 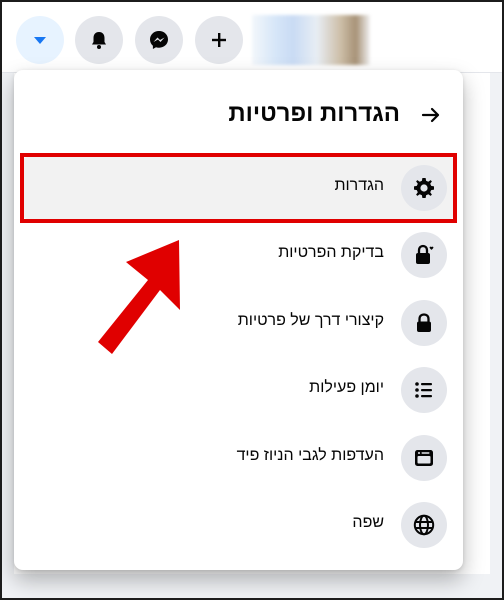 I want to click on menu-item-news-feed-preferences: העדפות לגבי הניוז פיד, so click(x=238, y=458).